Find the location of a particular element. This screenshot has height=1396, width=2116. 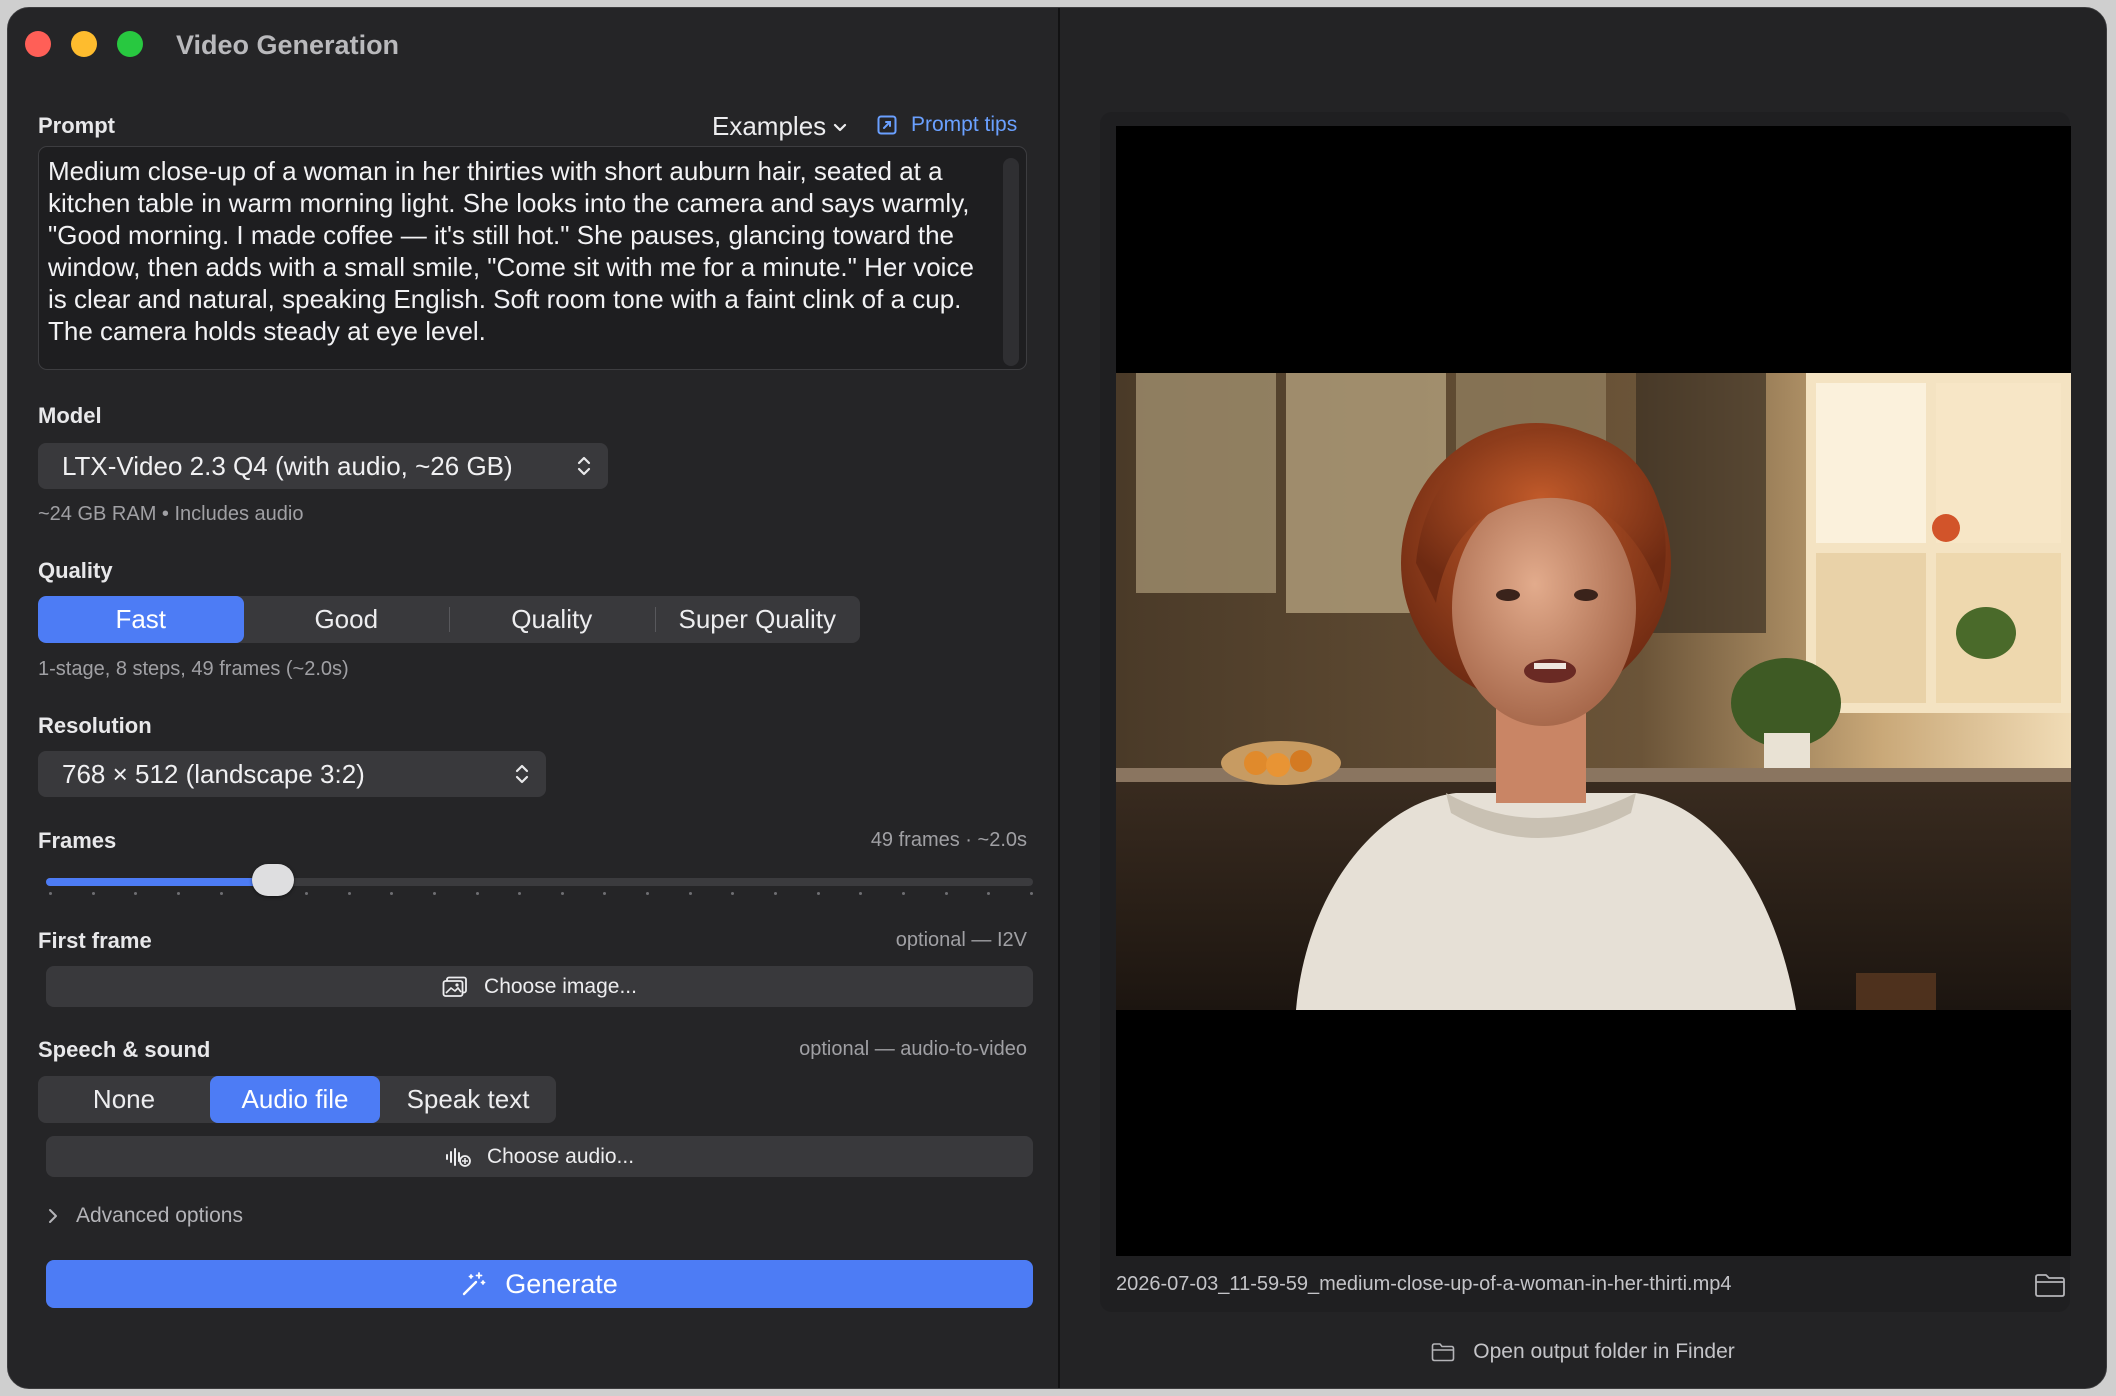

prompt-tips-label: Prompt tips is located at coordinates (964, 124).